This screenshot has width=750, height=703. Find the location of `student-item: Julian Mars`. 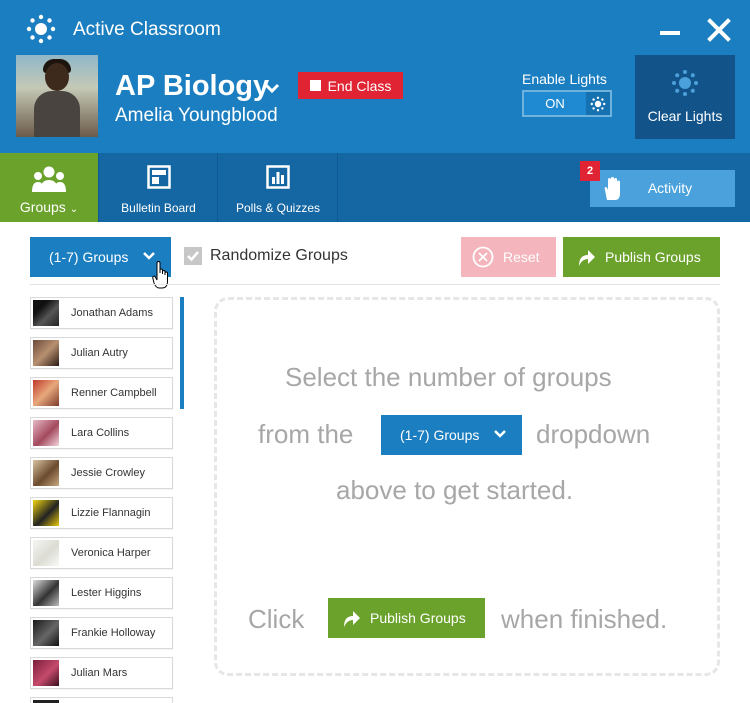

student-item: Julian Mars is located at coordinates (101, 673).